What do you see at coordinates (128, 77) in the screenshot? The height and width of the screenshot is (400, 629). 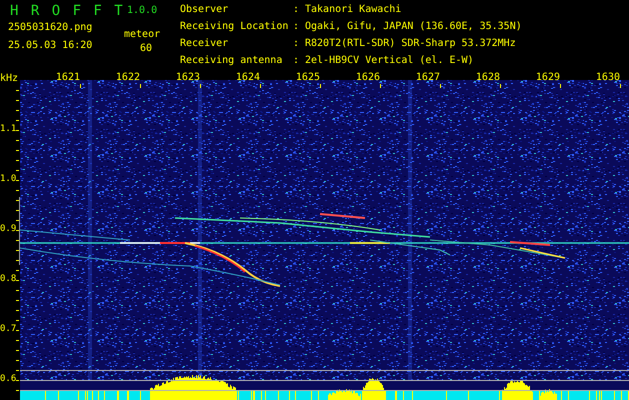 I see `x-axis-label: 1622` at bounding box center [128, 77].